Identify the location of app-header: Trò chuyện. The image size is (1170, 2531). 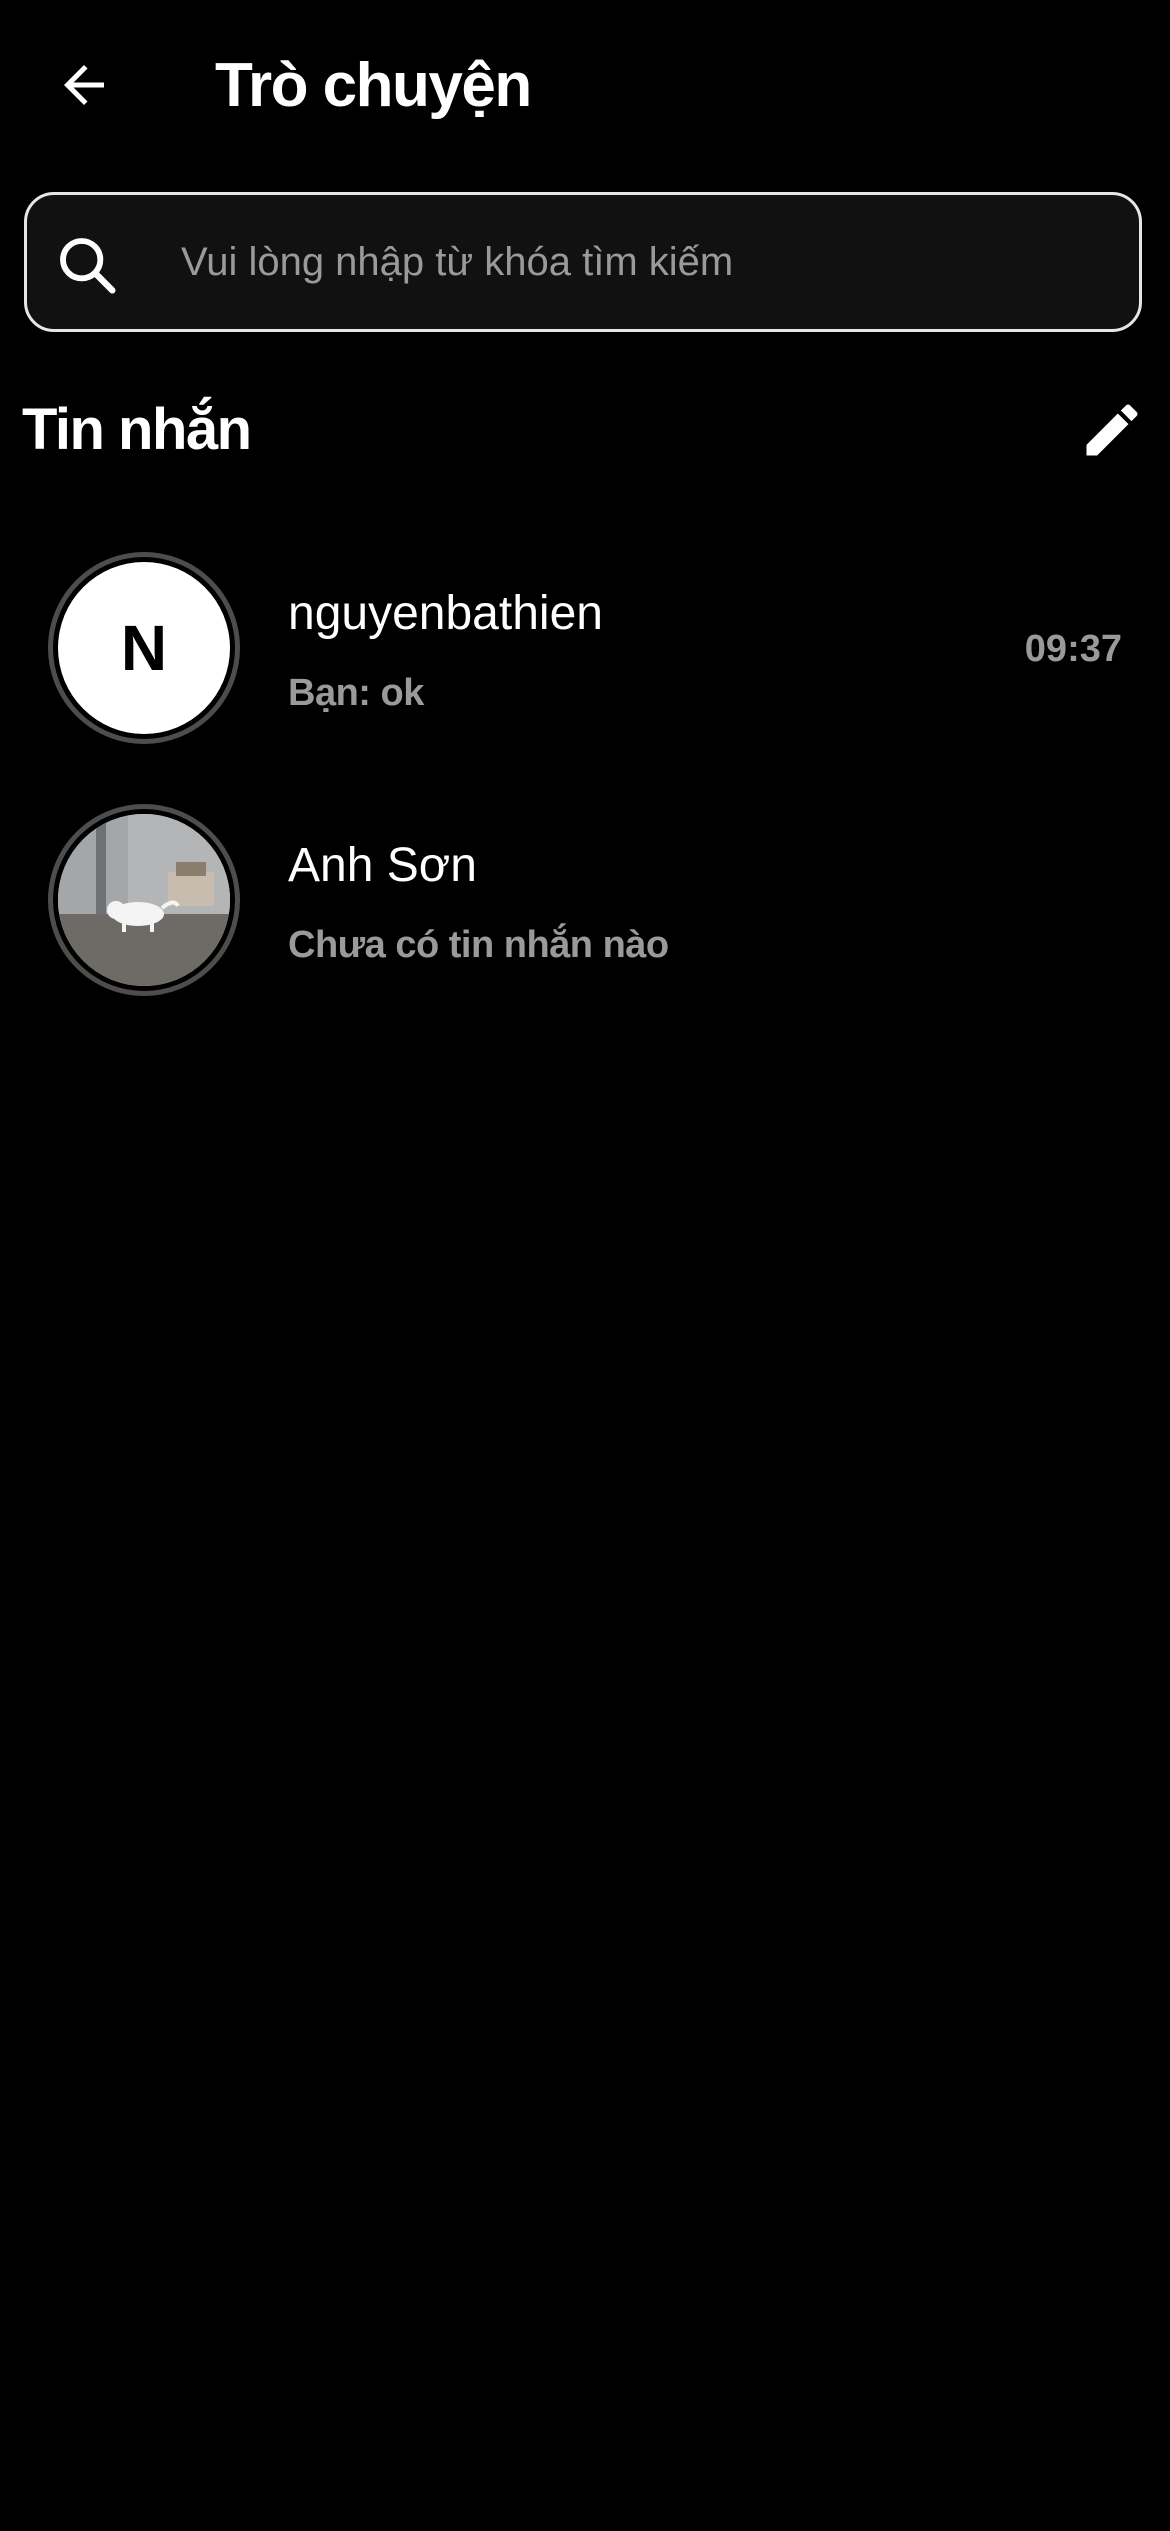
(585, 85).